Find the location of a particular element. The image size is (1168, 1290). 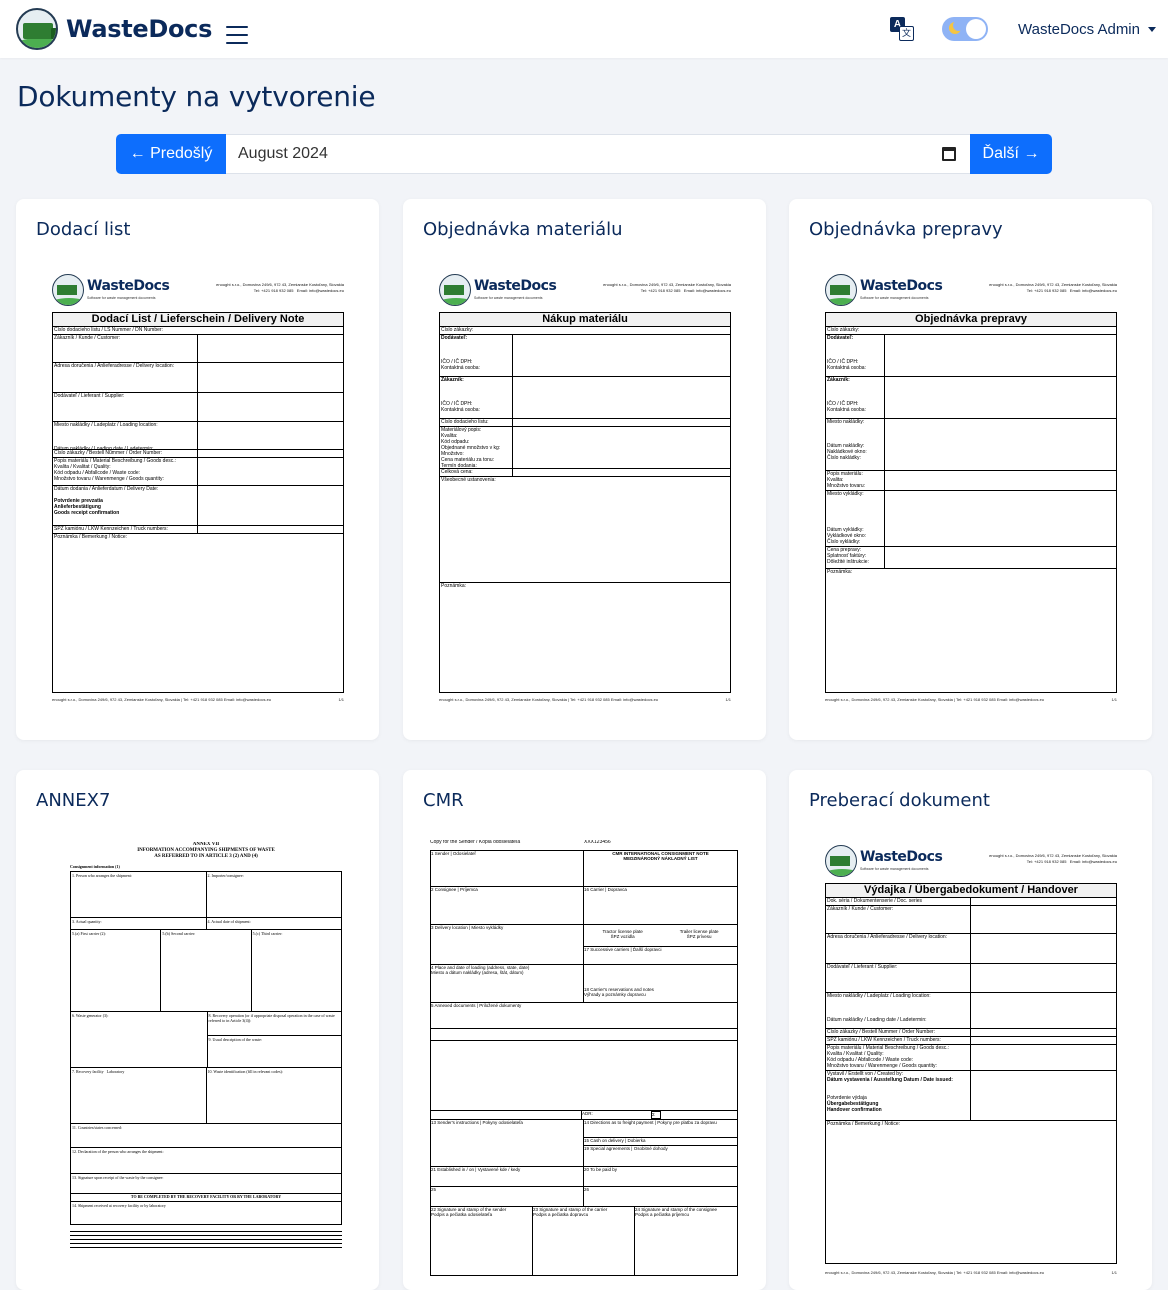

card-title: CMR is located at coordinates (443, 800).